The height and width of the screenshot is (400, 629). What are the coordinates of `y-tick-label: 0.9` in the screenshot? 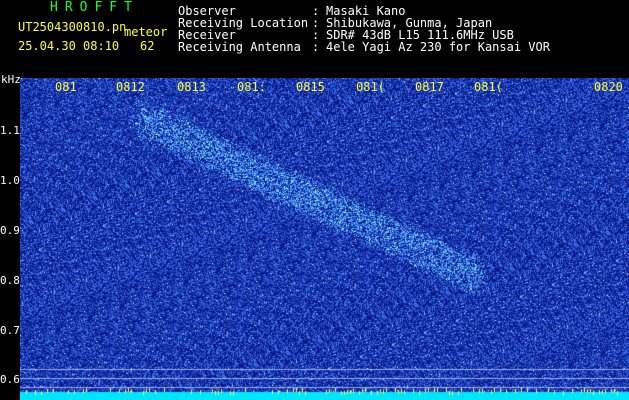 It's located at (10, 230).